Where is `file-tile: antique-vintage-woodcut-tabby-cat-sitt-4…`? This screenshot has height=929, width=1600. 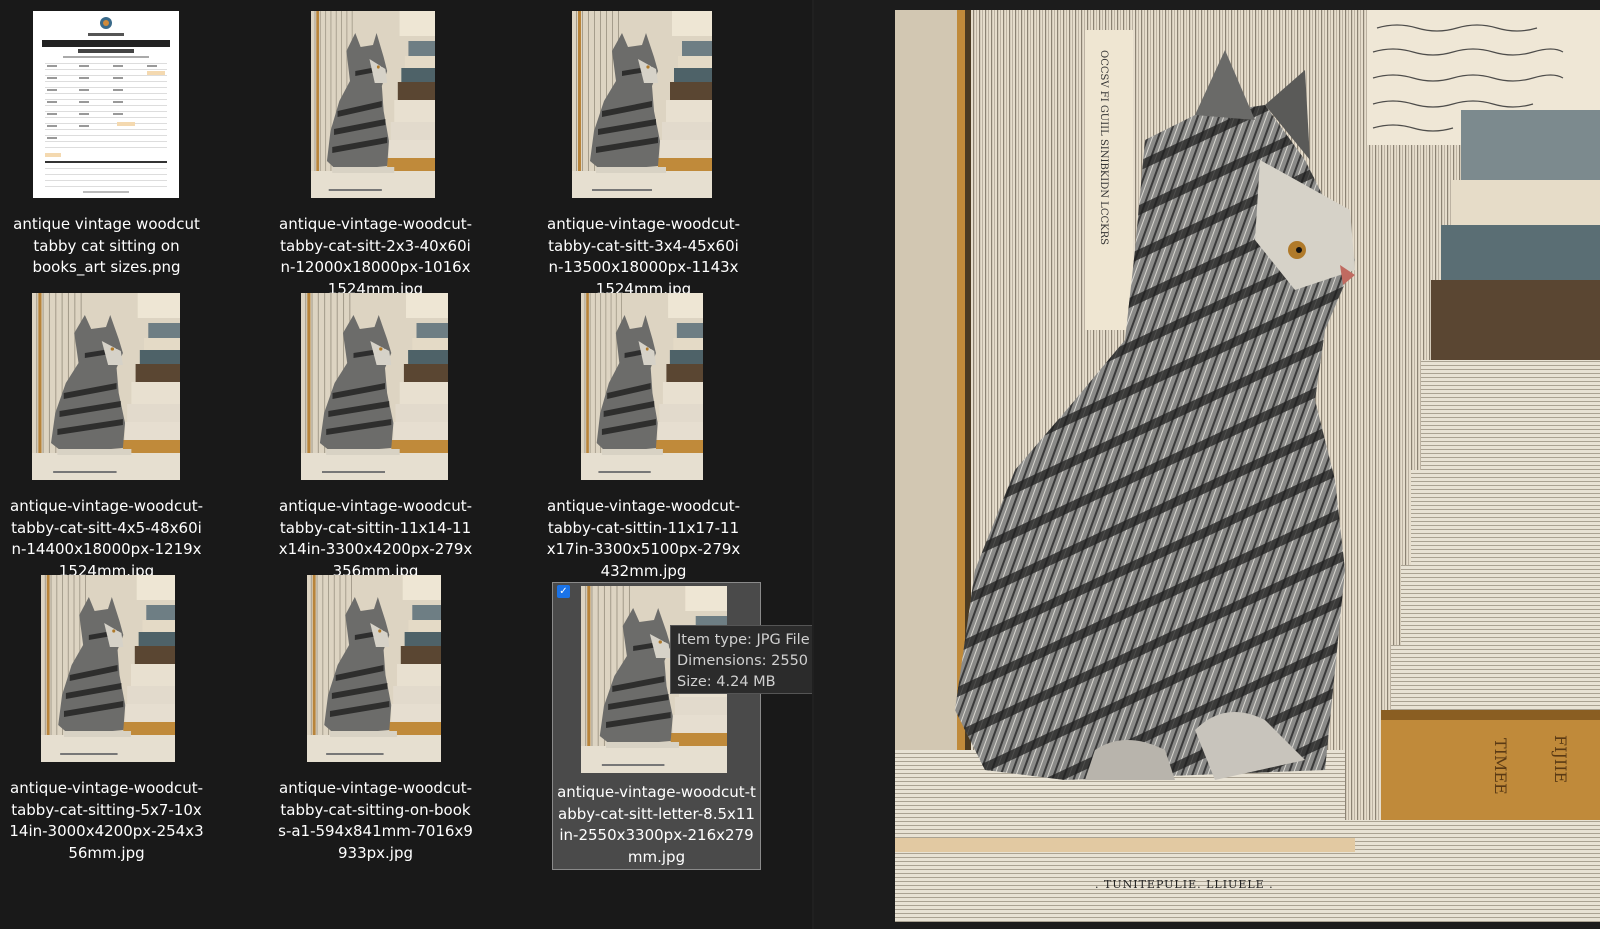
file-tile: antique-vintage-woodcut-tabby-cat-sitt-4… is located at coordinates (106, 431).